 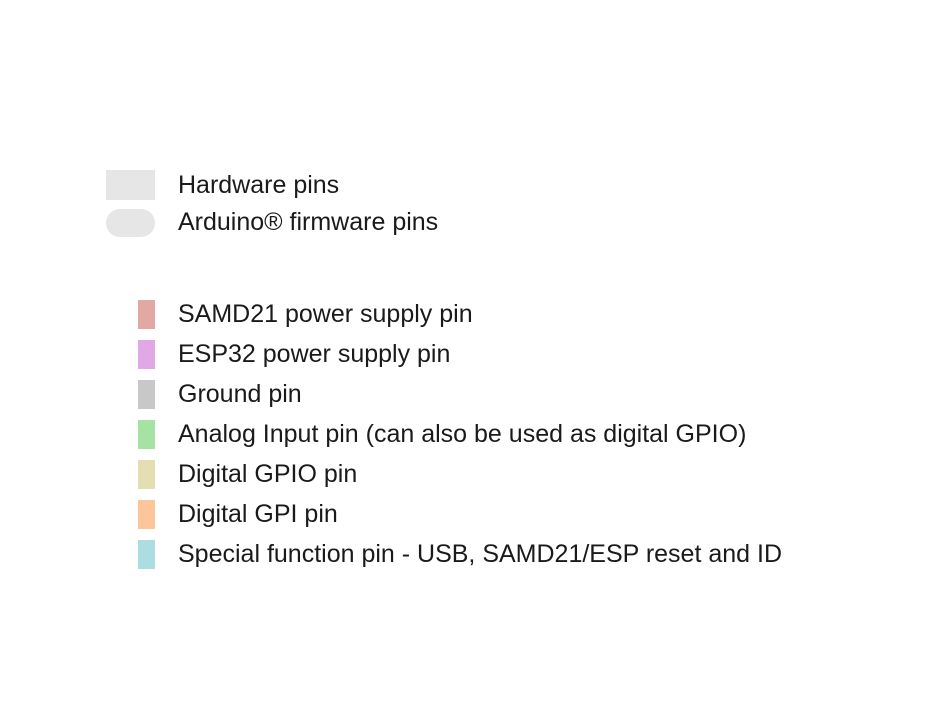 I want to click on analog-input-swatch, so click(x=146, y=434).